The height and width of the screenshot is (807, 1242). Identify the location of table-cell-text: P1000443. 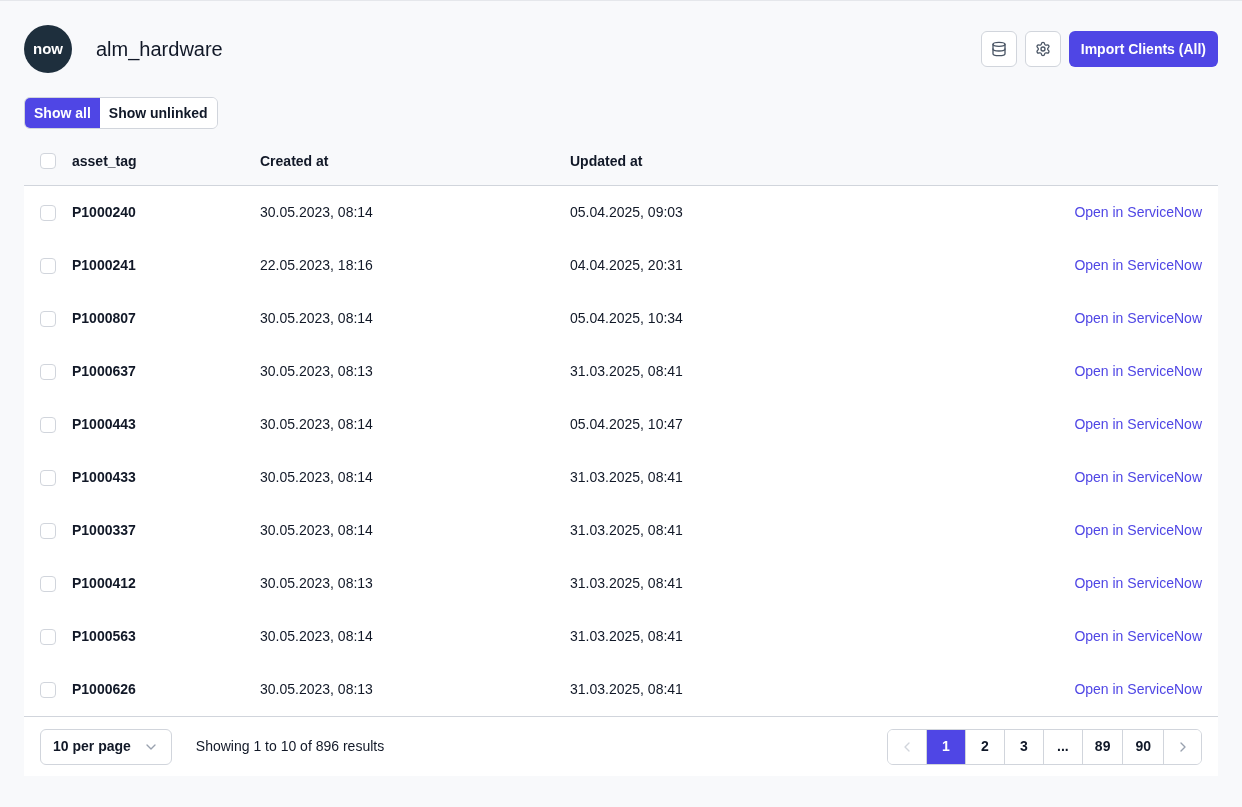
(104, 424).